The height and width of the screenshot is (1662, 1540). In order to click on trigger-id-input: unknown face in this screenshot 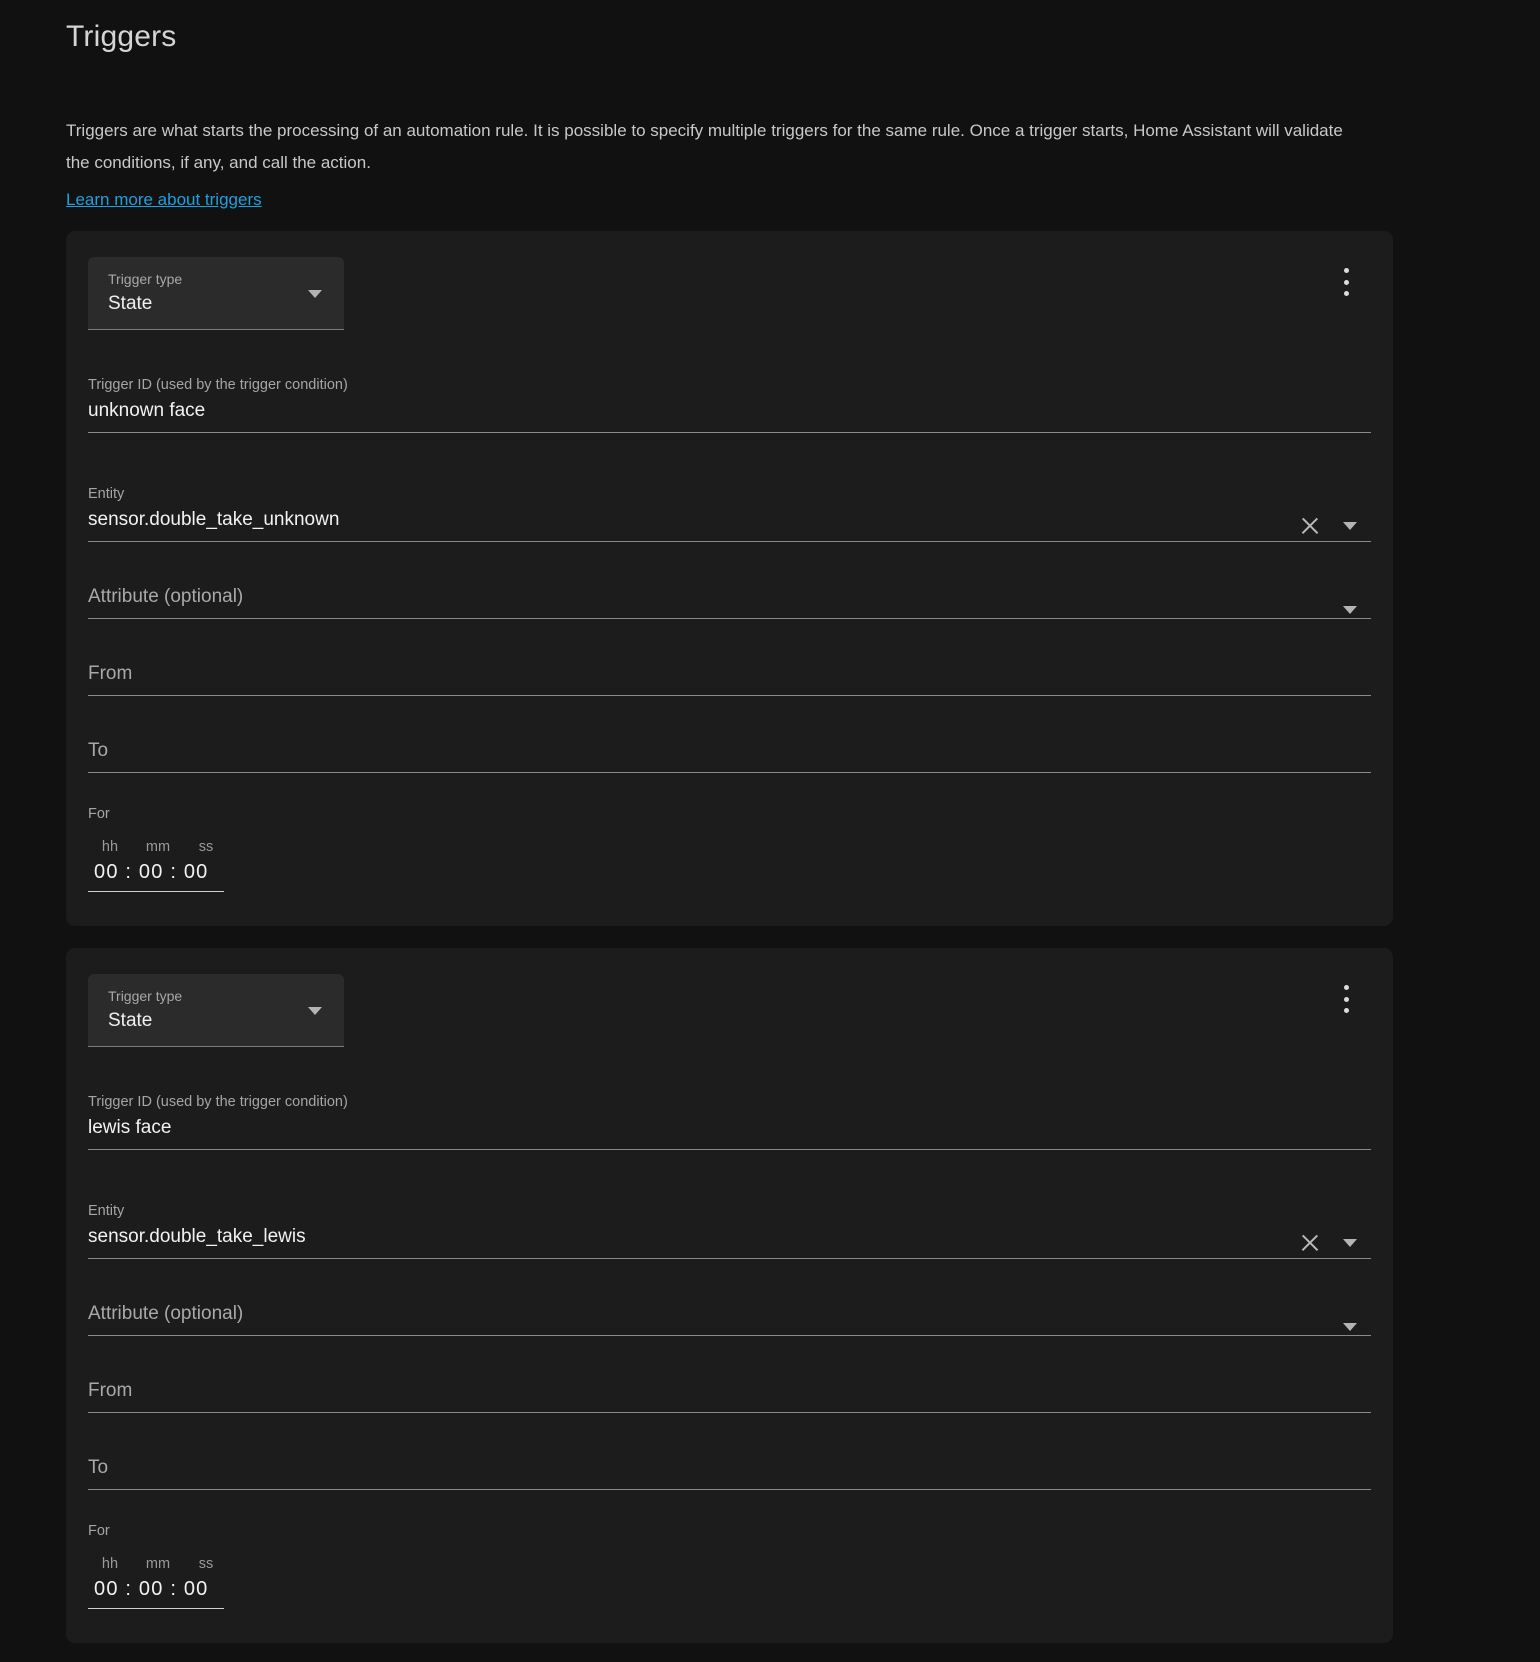, I will do `click(729, 411)`.